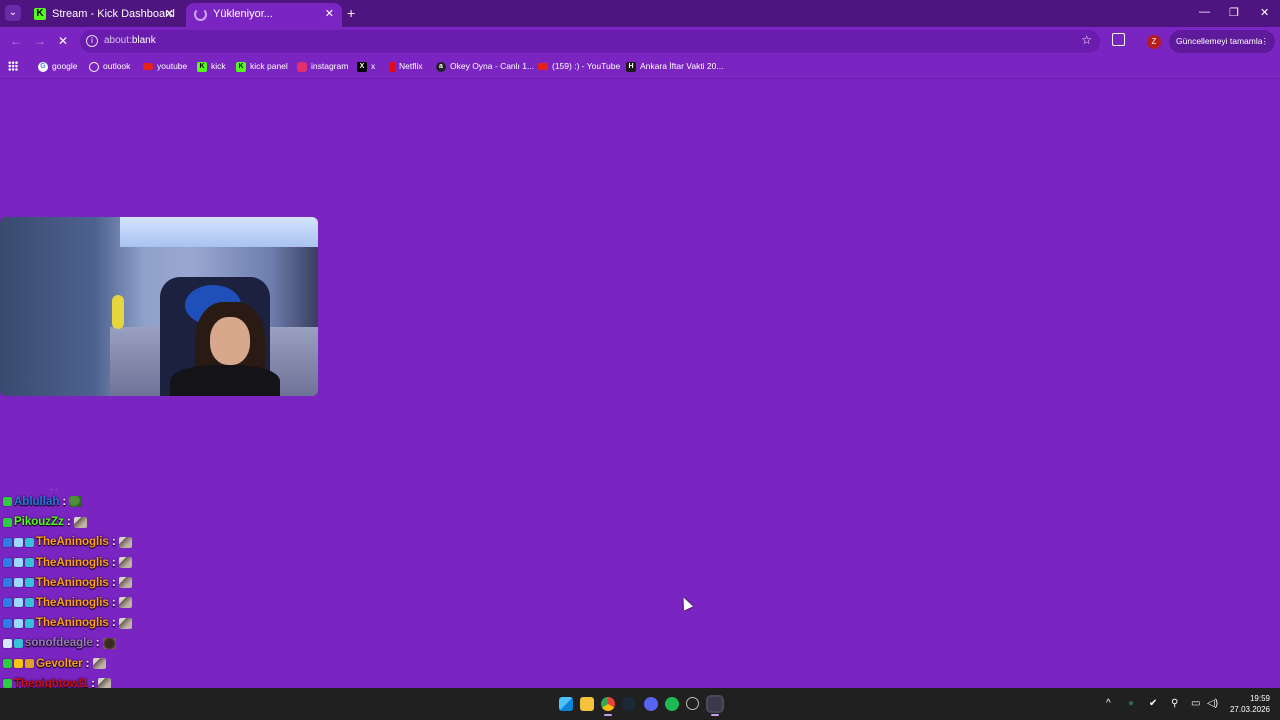 This screenshot has height=720, width=1280. I want to click on minimize-icon: —, so click(1204, 12).